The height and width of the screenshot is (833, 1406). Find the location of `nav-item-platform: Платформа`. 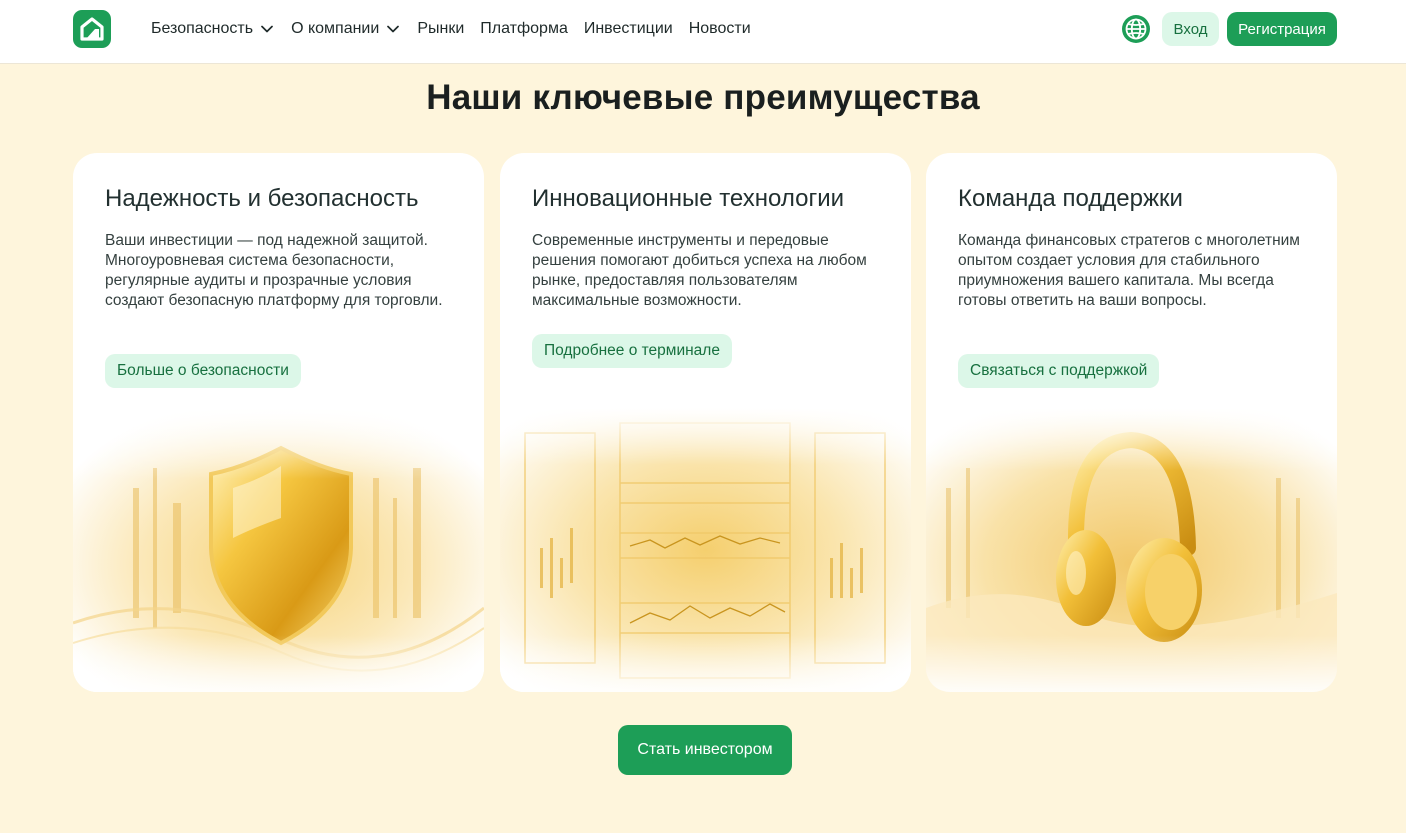

nav-item-platform: Платформа is located at coordinates (524, 29).